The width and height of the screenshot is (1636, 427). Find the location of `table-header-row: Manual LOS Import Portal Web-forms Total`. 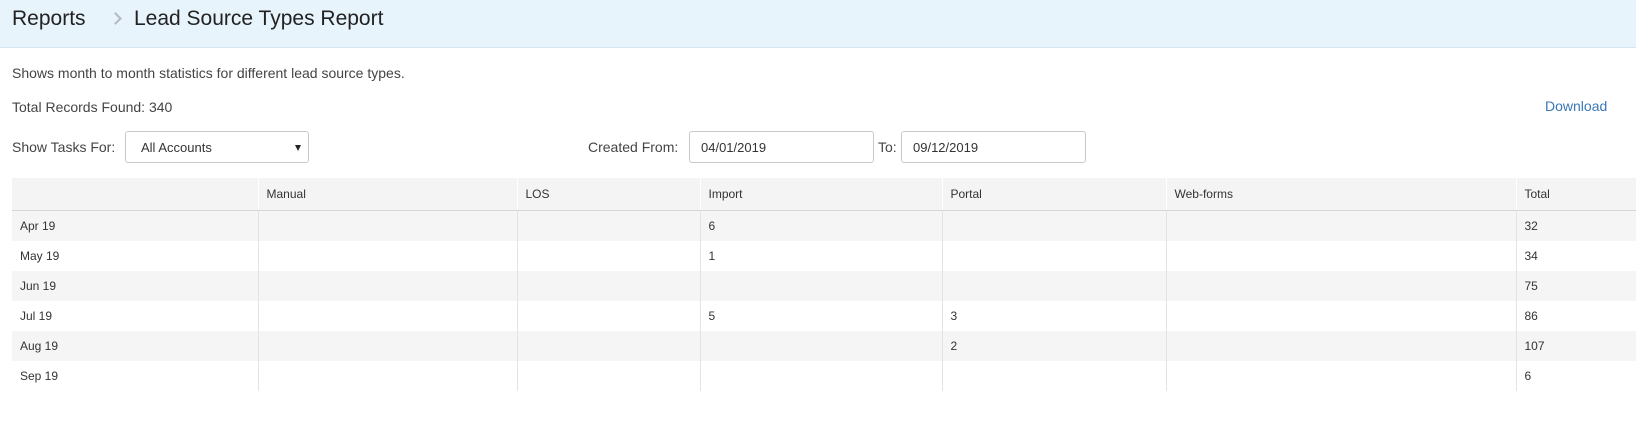

table-header-row: Manual LOS Import Portal Web-forms Total is located at coordinates (824, 194).